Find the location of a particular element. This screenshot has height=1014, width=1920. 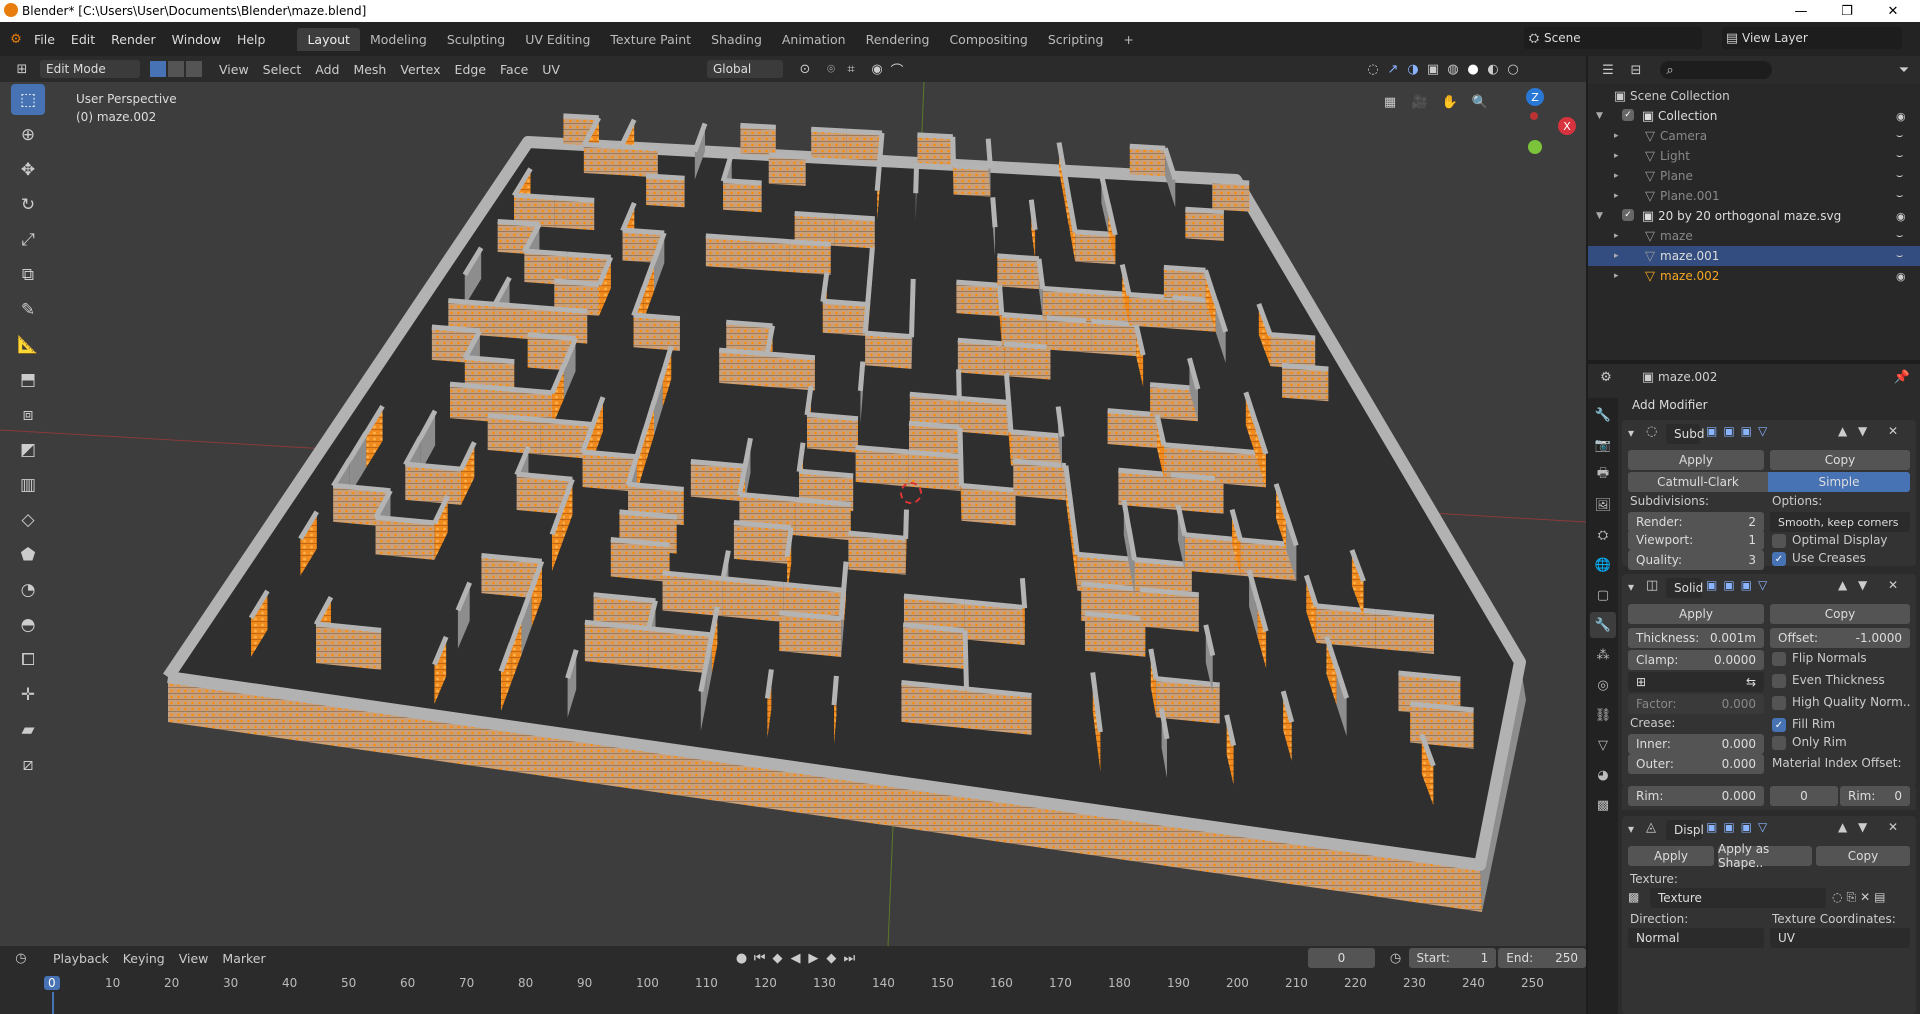

displ-remove-icon: ✕ is located at coordinates (1893, 827).